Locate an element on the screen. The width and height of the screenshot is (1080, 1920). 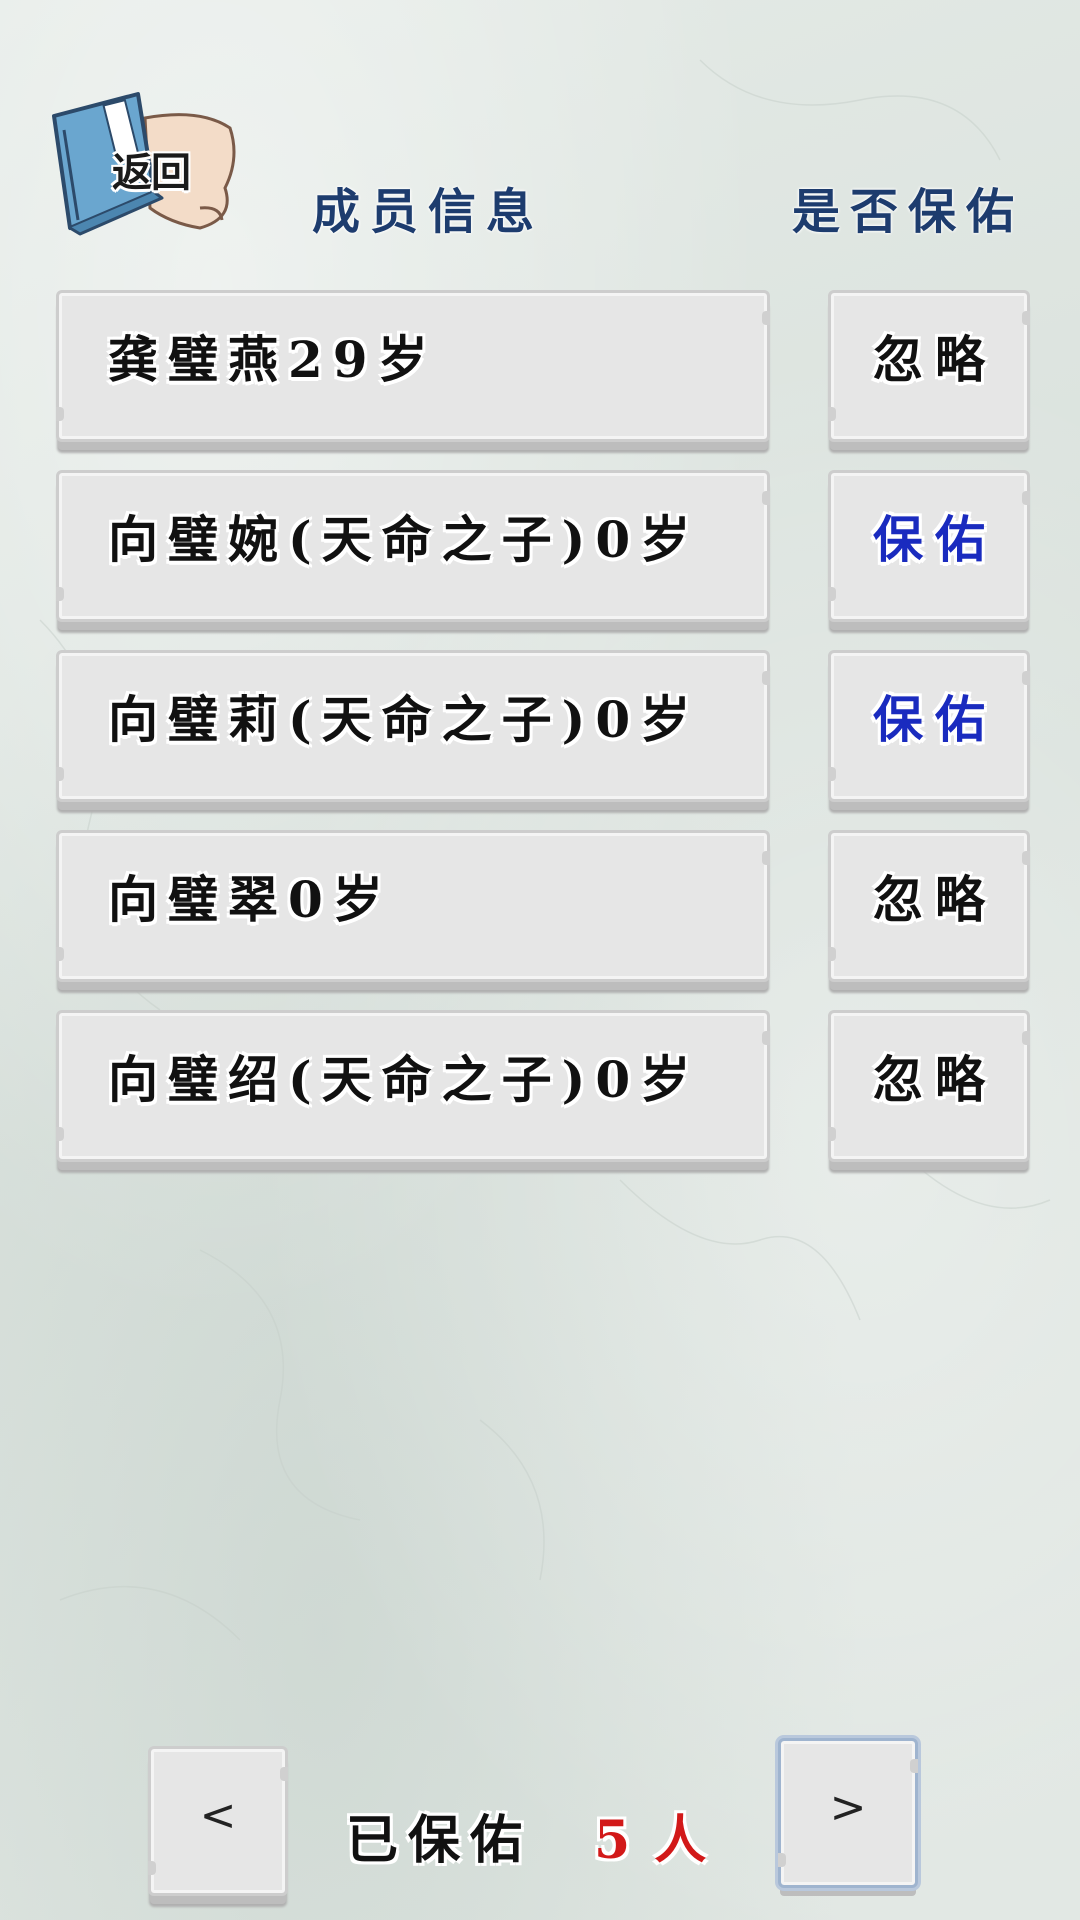
protected-label: 已保佑 is located at coordinates (439, 1840).